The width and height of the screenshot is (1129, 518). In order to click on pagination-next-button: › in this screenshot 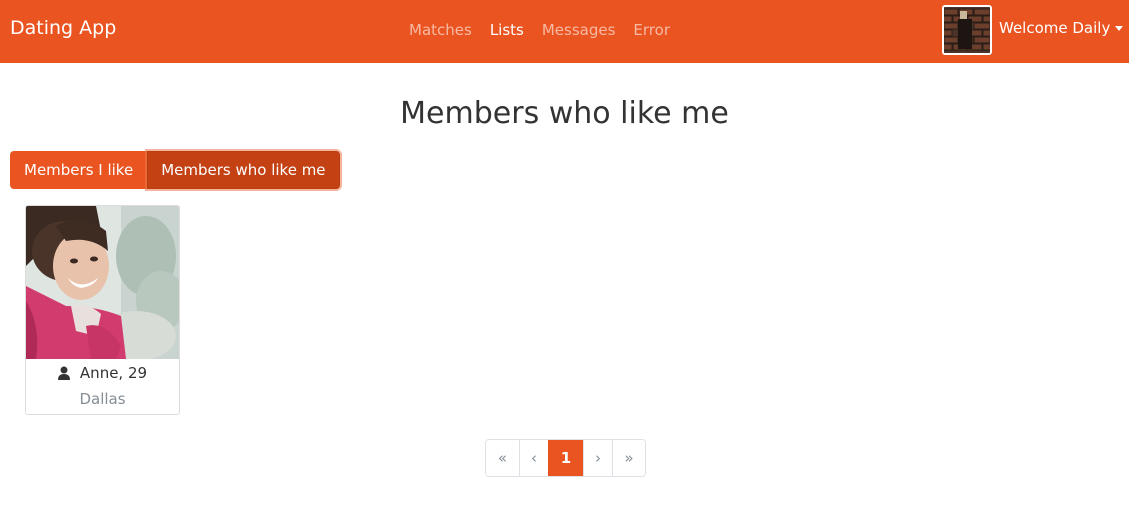, I will do `click(597, 458)`.